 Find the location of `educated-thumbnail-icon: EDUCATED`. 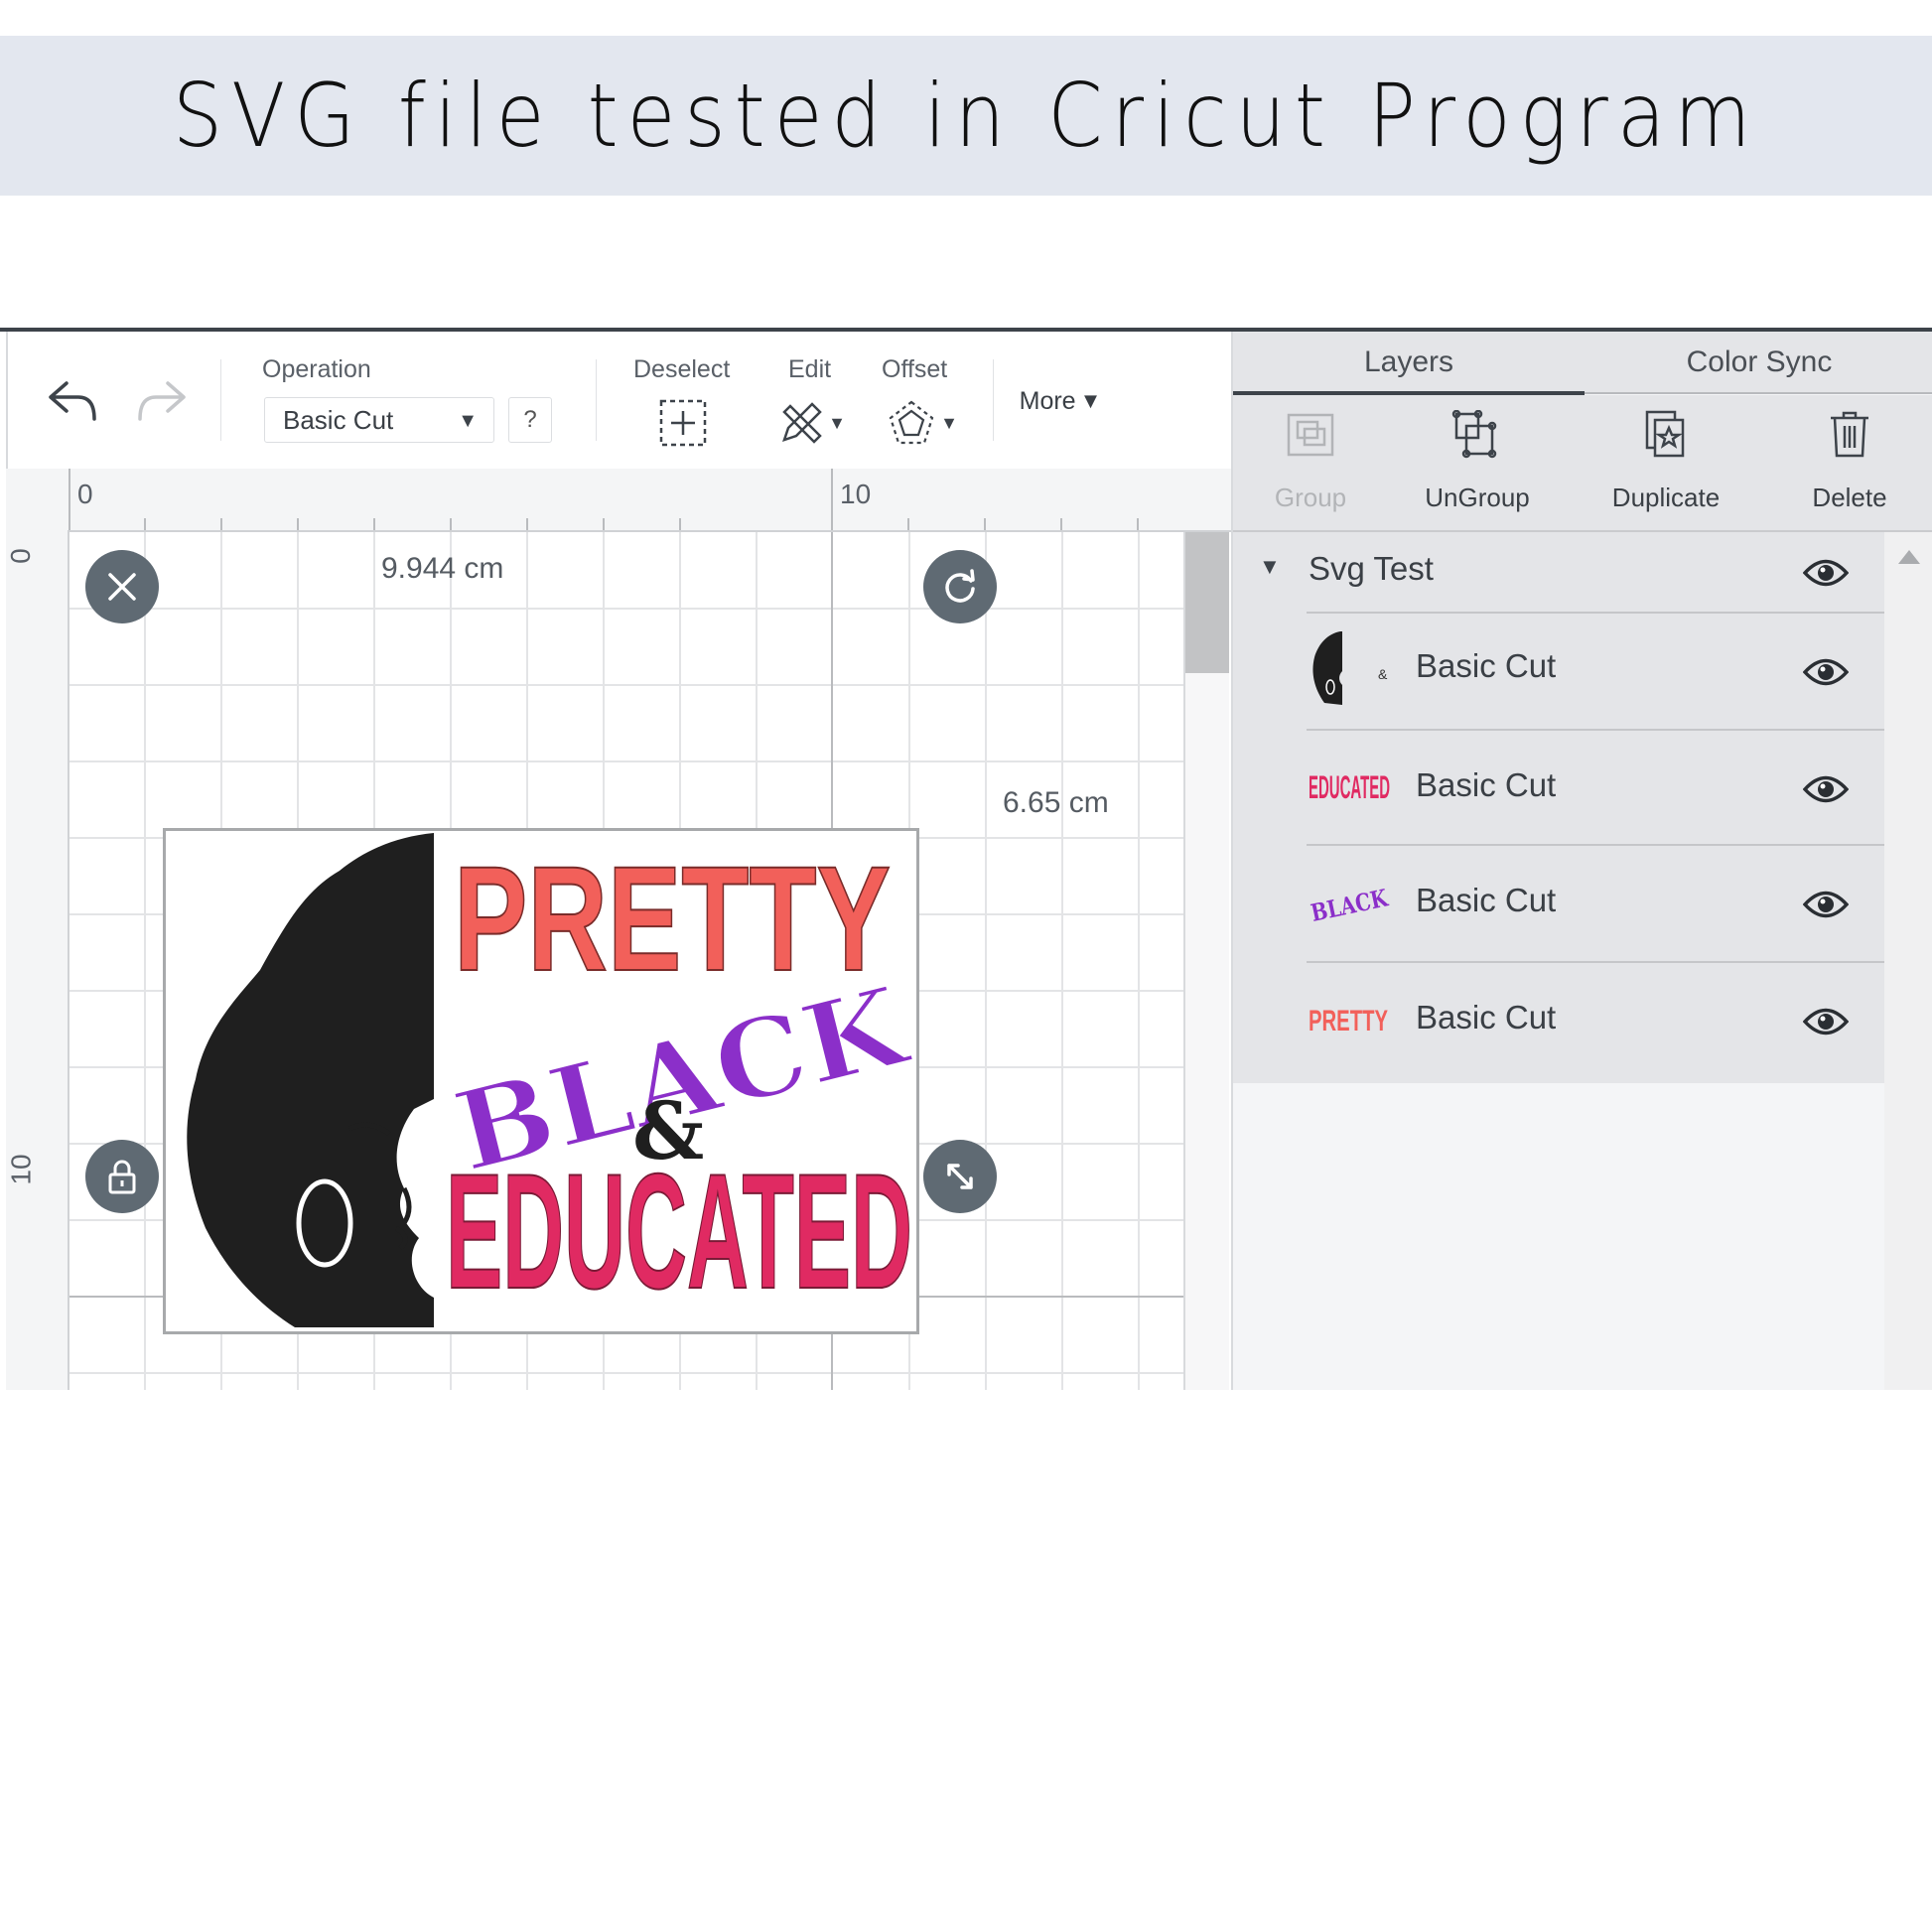

educated-thumbnail-icon: EDUCATED is located at coordinates (1350, 787).